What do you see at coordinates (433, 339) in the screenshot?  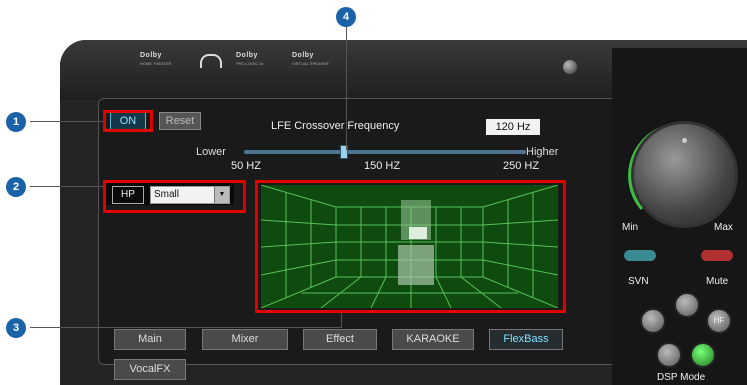 I see `tab-karaoke: KARAOKE` at bounding box center [433, 339].